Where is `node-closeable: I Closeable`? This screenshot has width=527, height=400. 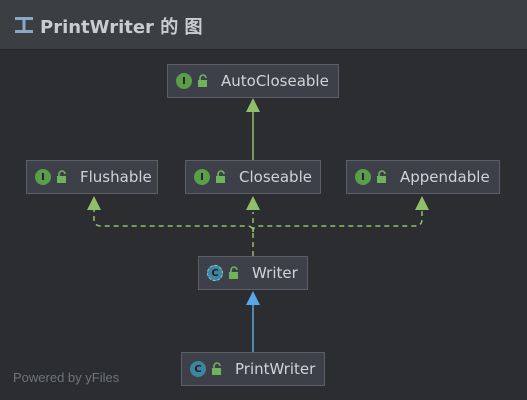 node-closeable: I Closeable is located at coordinates (253, 177).